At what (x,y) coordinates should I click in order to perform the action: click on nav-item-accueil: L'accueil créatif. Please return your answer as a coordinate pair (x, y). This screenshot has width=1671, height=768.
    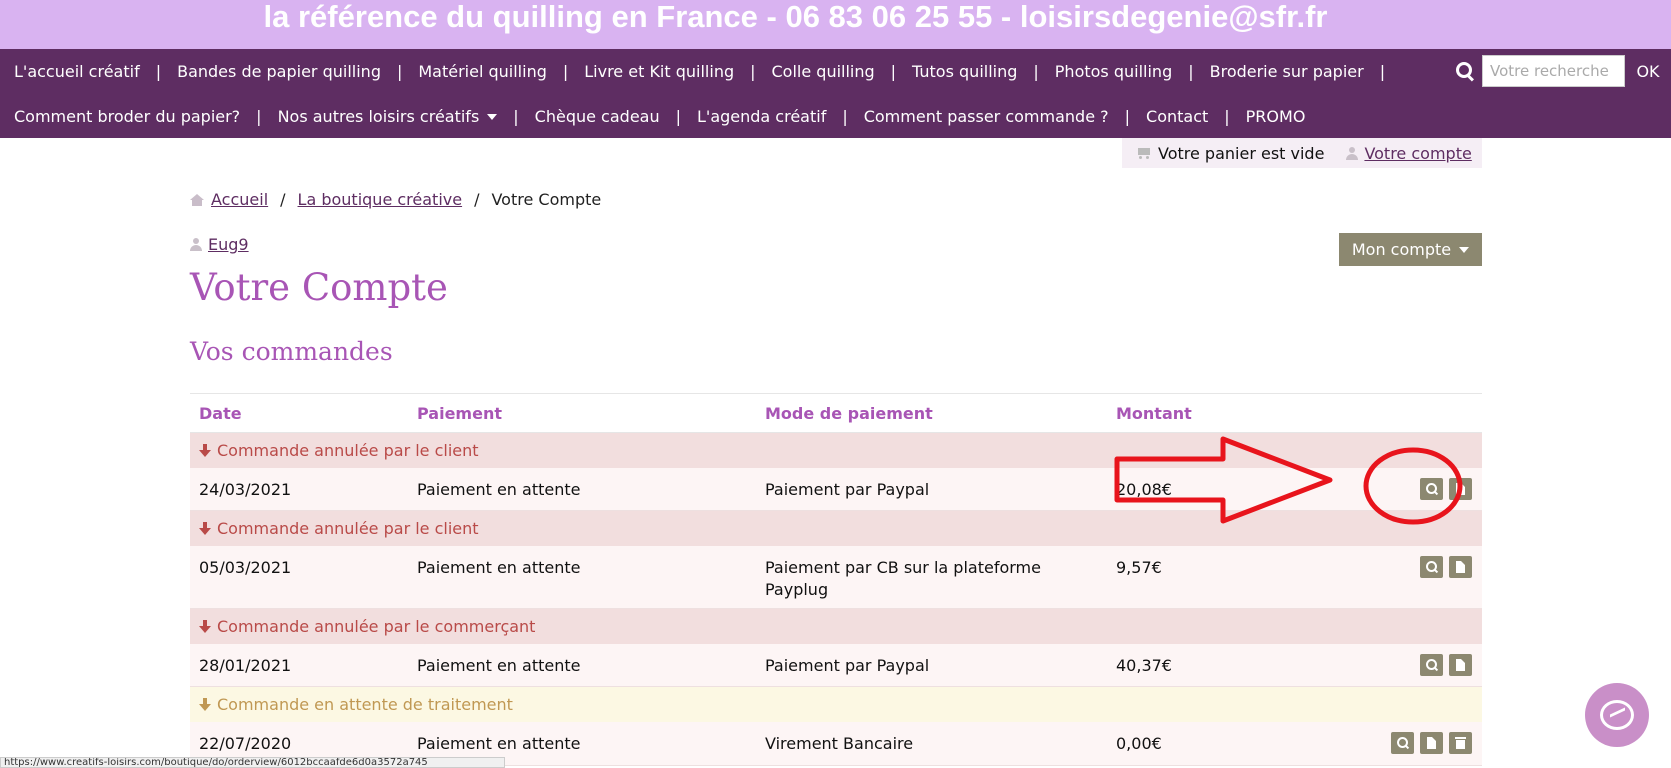
    Looking at the image, I should click on (77, 71).